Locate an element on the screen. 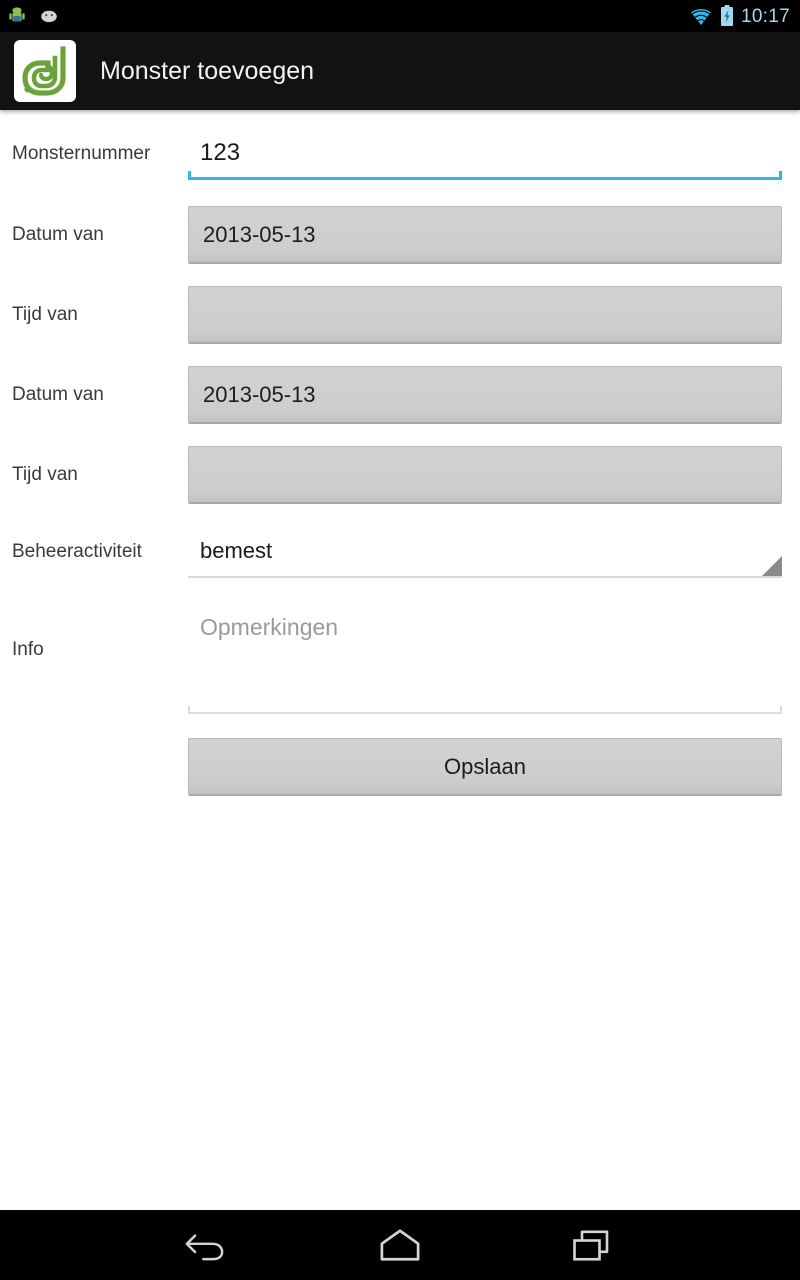 The width and height of the screenshot is (800, 1280). label-datum-van-2: Datum van is located at coordinates (58, 394).